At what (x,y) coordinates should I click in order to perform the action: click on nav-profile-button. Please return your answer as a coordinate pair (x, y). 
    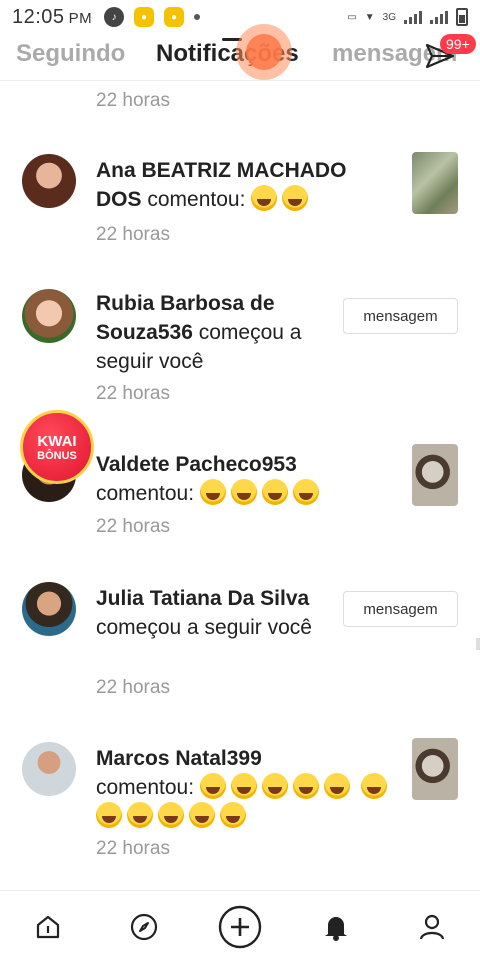
    Looking at the image, I should click on (432, 927).